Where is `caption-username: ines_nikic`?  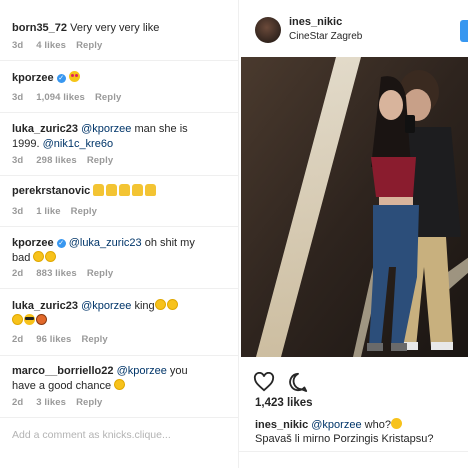
caption-username: ines_nikic is located at coordinates (281, 425).